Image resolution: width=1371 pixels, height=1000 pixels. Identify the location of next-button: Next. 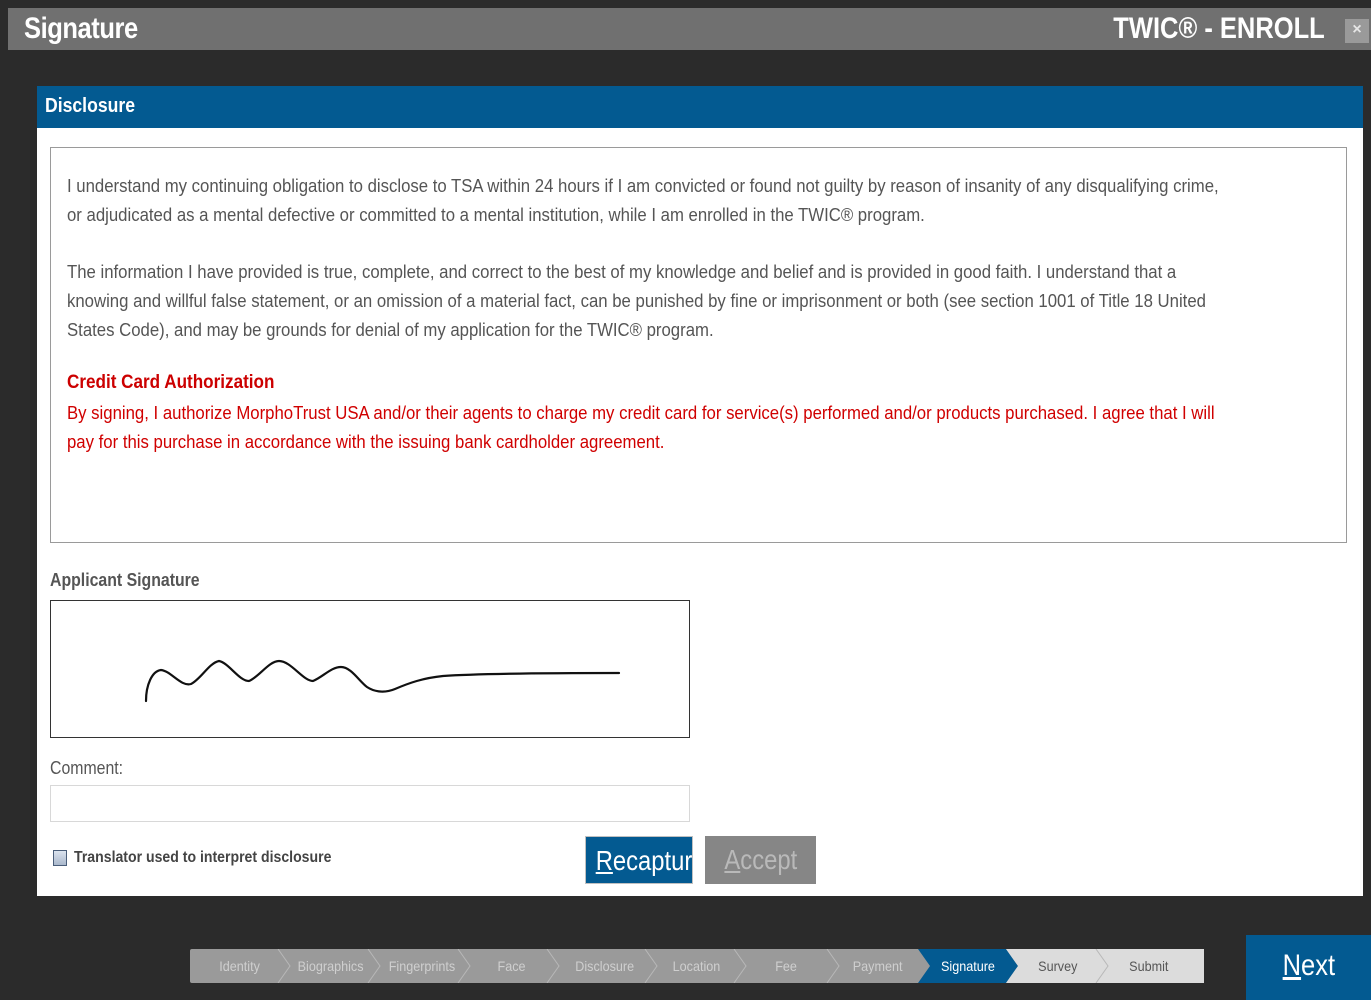
(1308, 967).